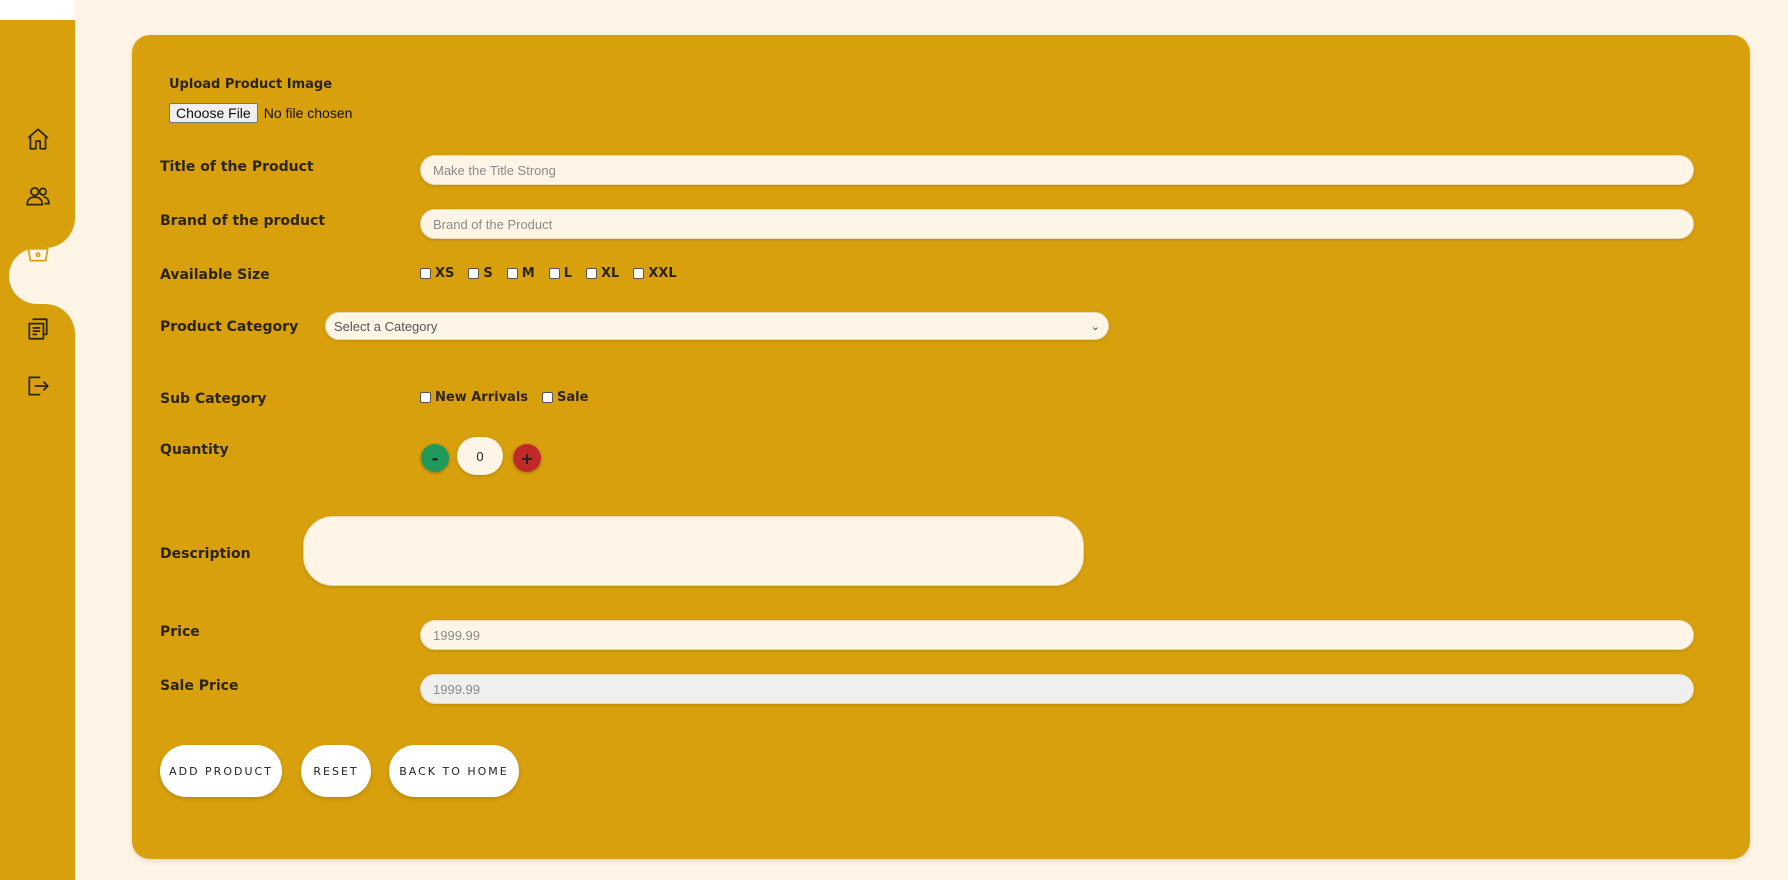  Describe the element at coordinates (474, 397) in the screenshot. I see `subcategory-new-arrivals: New Arrivals` at that location.